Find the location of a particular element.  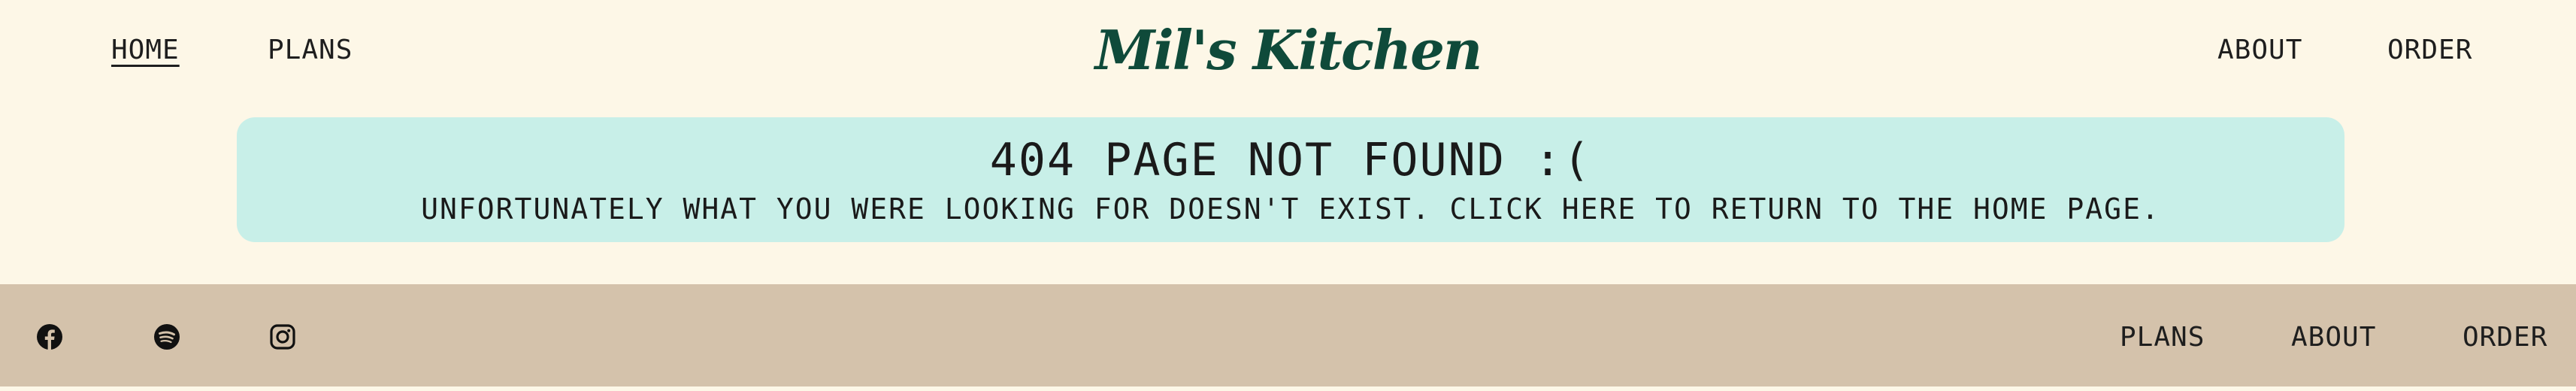

facebook-icon is located at coordinates (49, 336).